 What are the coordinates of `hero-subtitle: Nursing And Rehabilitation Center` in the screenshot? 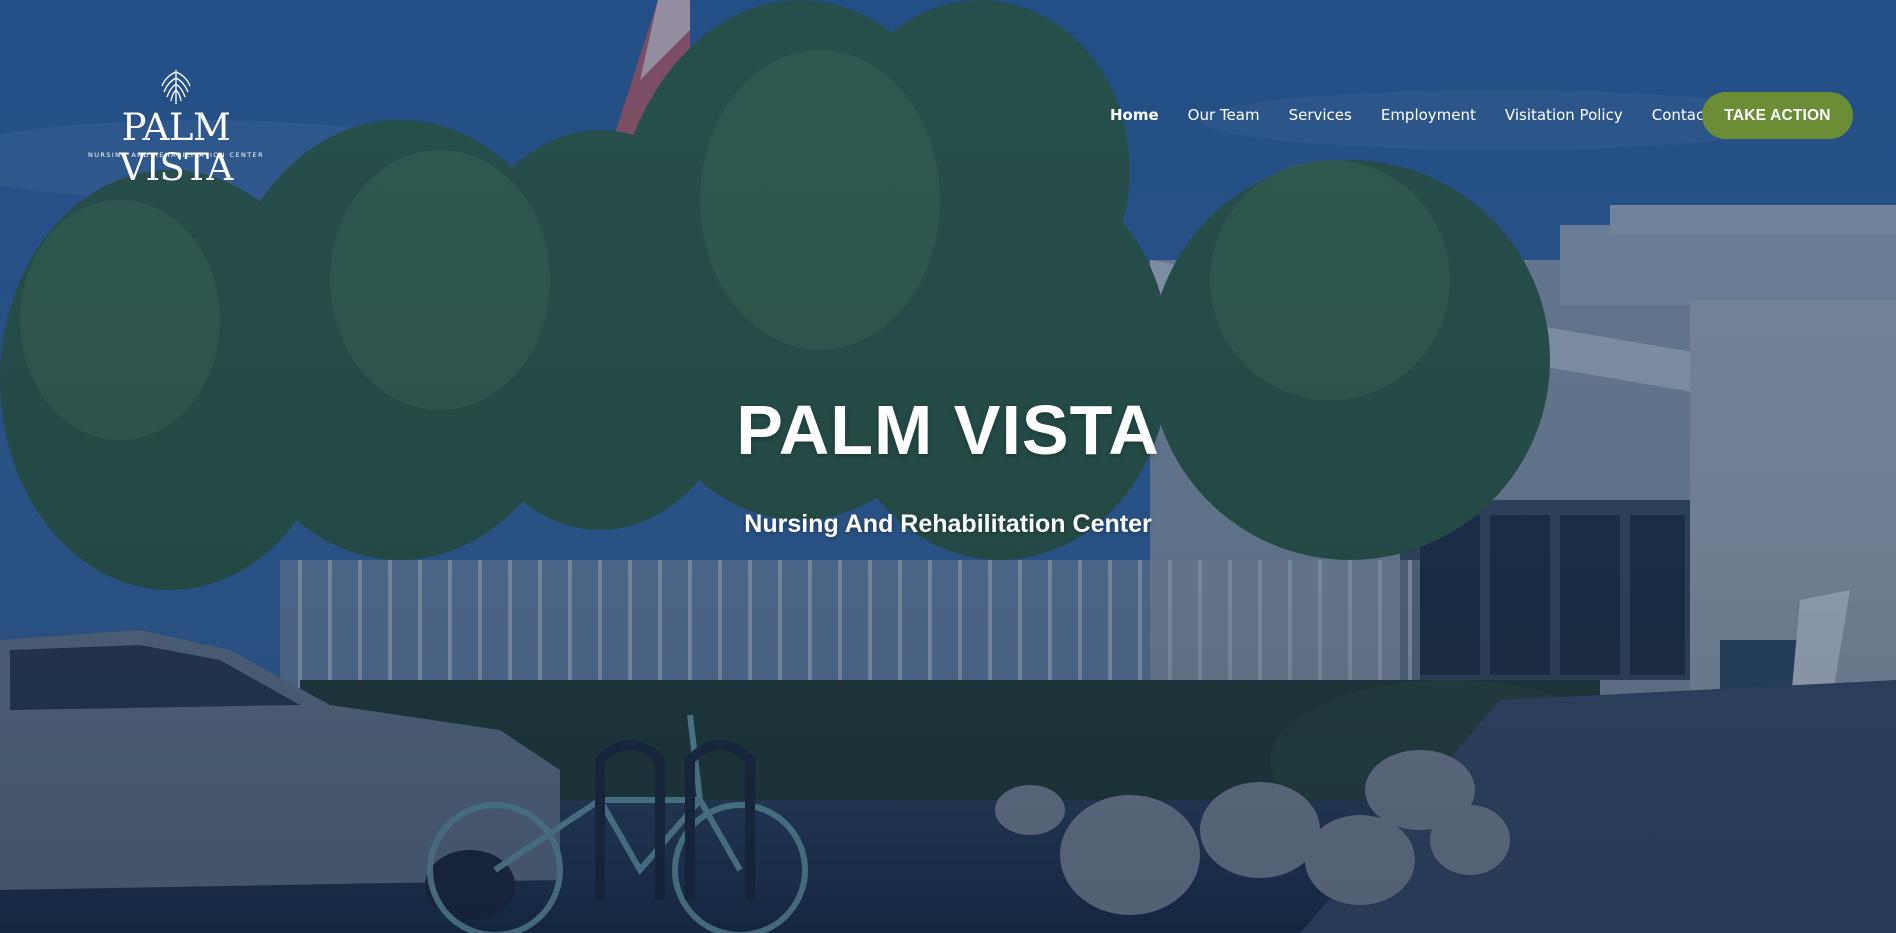 It's located at (948, 524).